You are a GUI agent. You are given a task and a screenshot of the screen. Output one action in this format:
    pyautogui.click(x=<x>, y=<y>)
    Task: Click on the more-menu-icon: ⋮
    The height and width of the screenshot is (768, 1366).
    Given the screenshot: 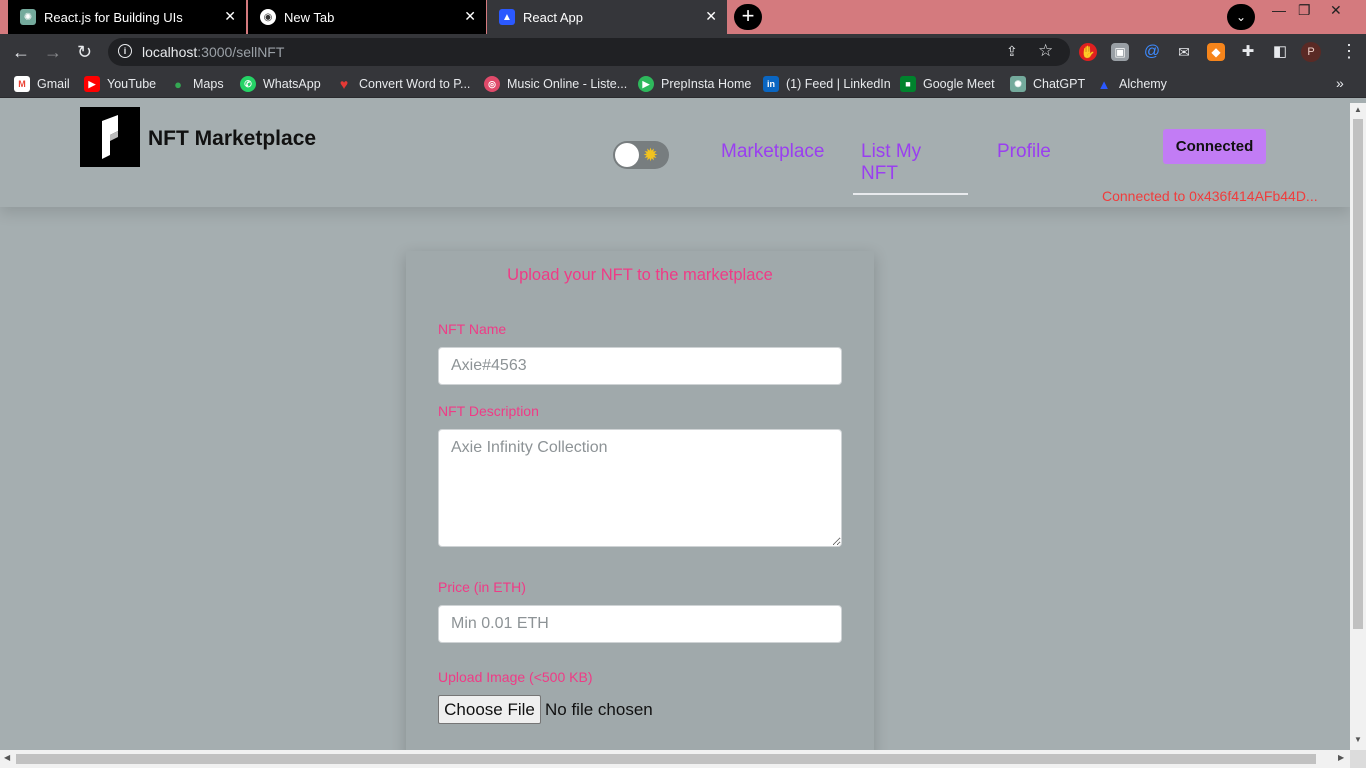 What is the action you would take?
    pyautogui.click(x=1349, y=51)
    